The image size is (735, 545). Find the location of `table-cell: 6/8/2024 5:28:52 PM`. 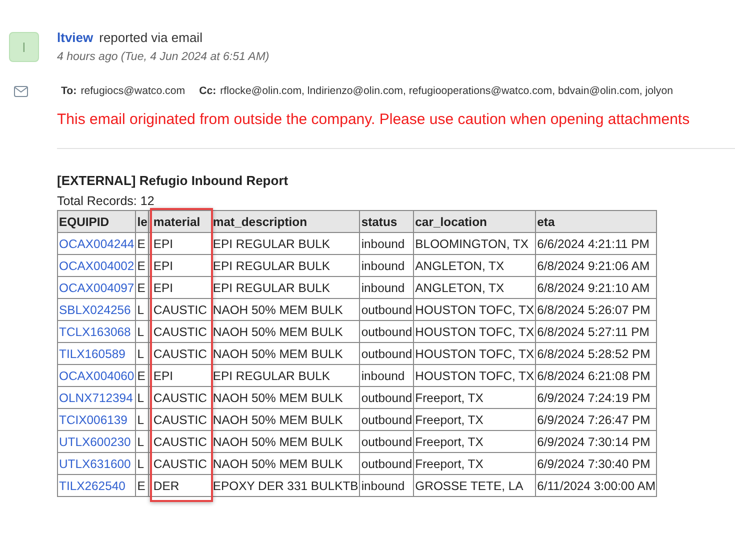

table-cell: 6/8/2024 5:28:52 PM is located at coordinates (596, 353).